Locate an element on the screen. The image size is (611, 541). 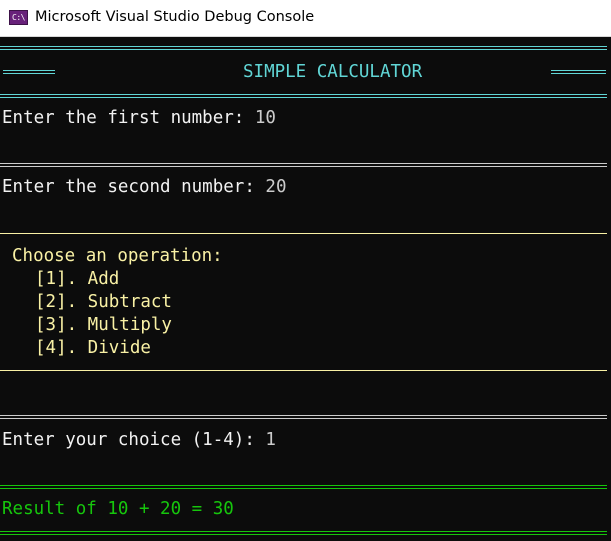
choice-prompt: Enter your choice (1-4): is located at coordinates (134, 440).